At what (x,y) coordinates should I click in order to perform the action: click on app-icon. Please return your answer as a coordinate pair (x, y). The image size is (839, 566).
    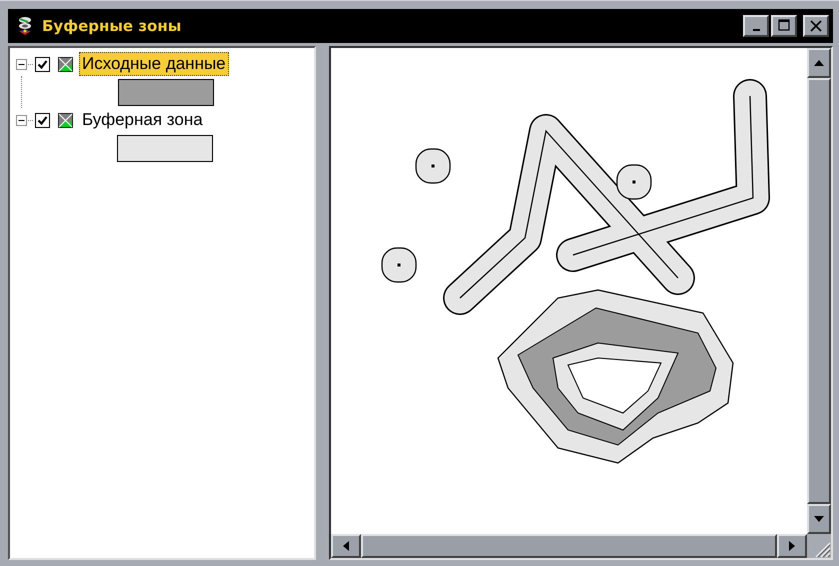
    Looking at the image, I should click on (25, 26).